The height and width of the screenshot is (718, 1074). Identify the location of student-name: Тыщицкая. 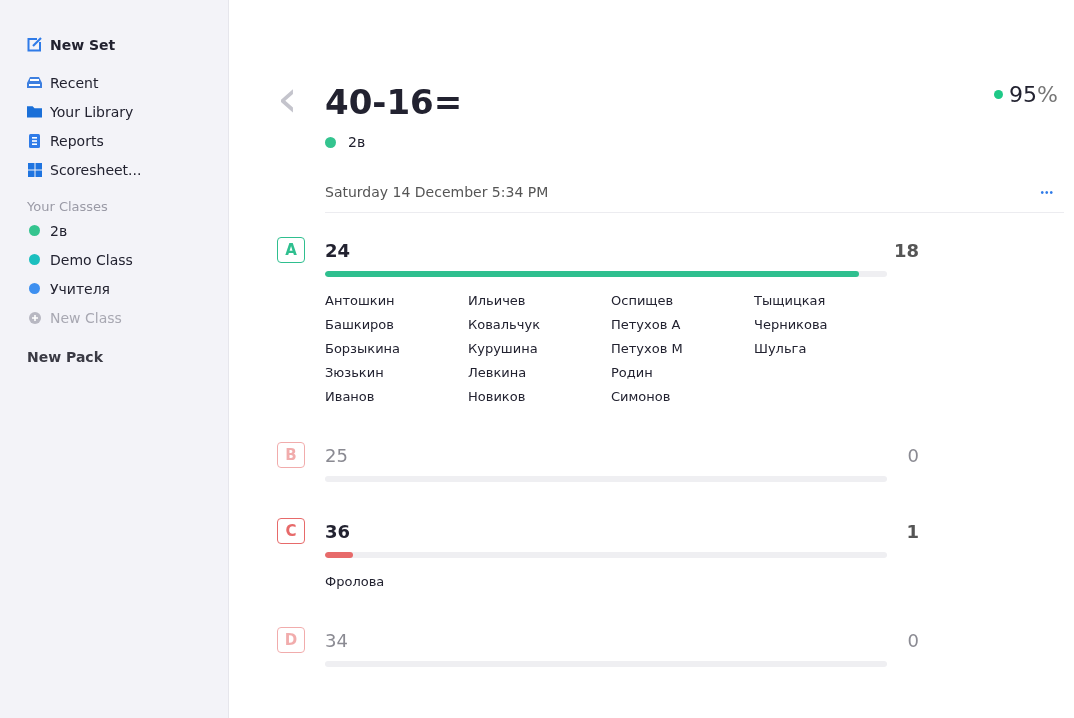
(790, 301).